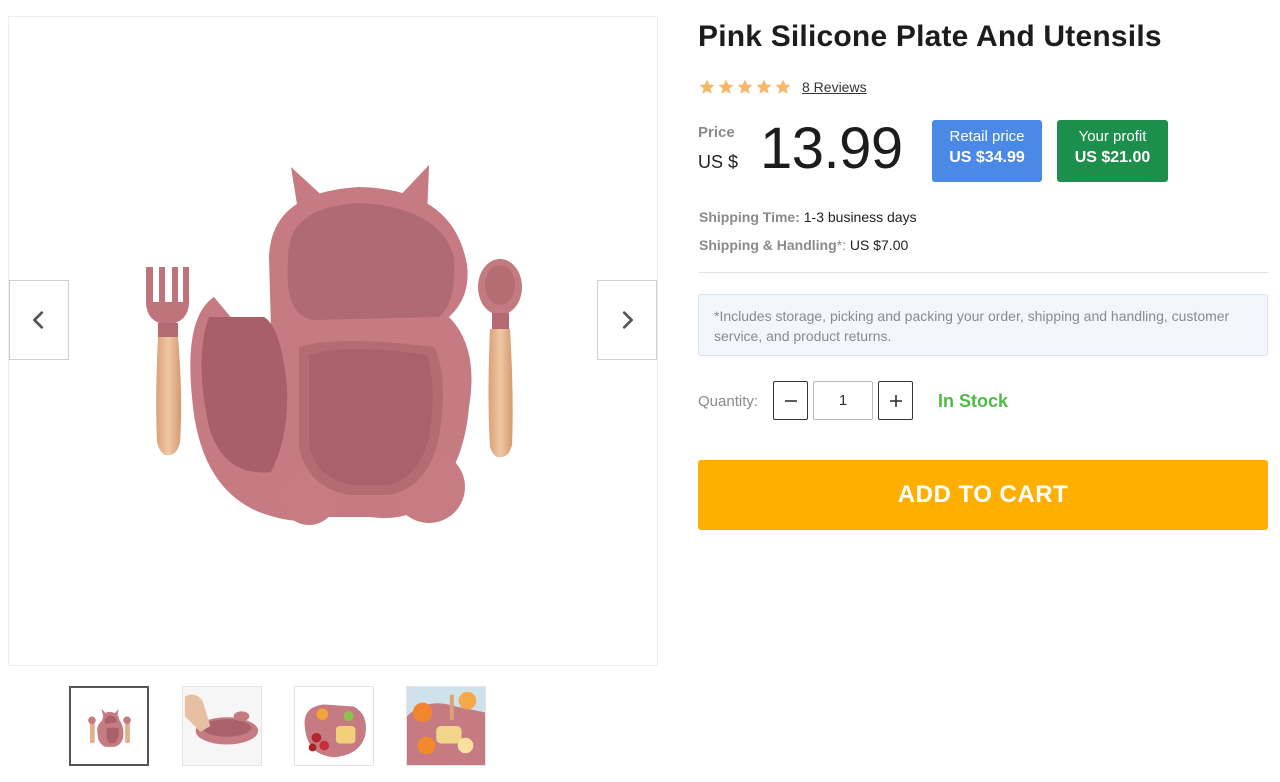  Describe the element at coordinates (167, 361) in the screenshot. I see `fork-illustration` at that location.